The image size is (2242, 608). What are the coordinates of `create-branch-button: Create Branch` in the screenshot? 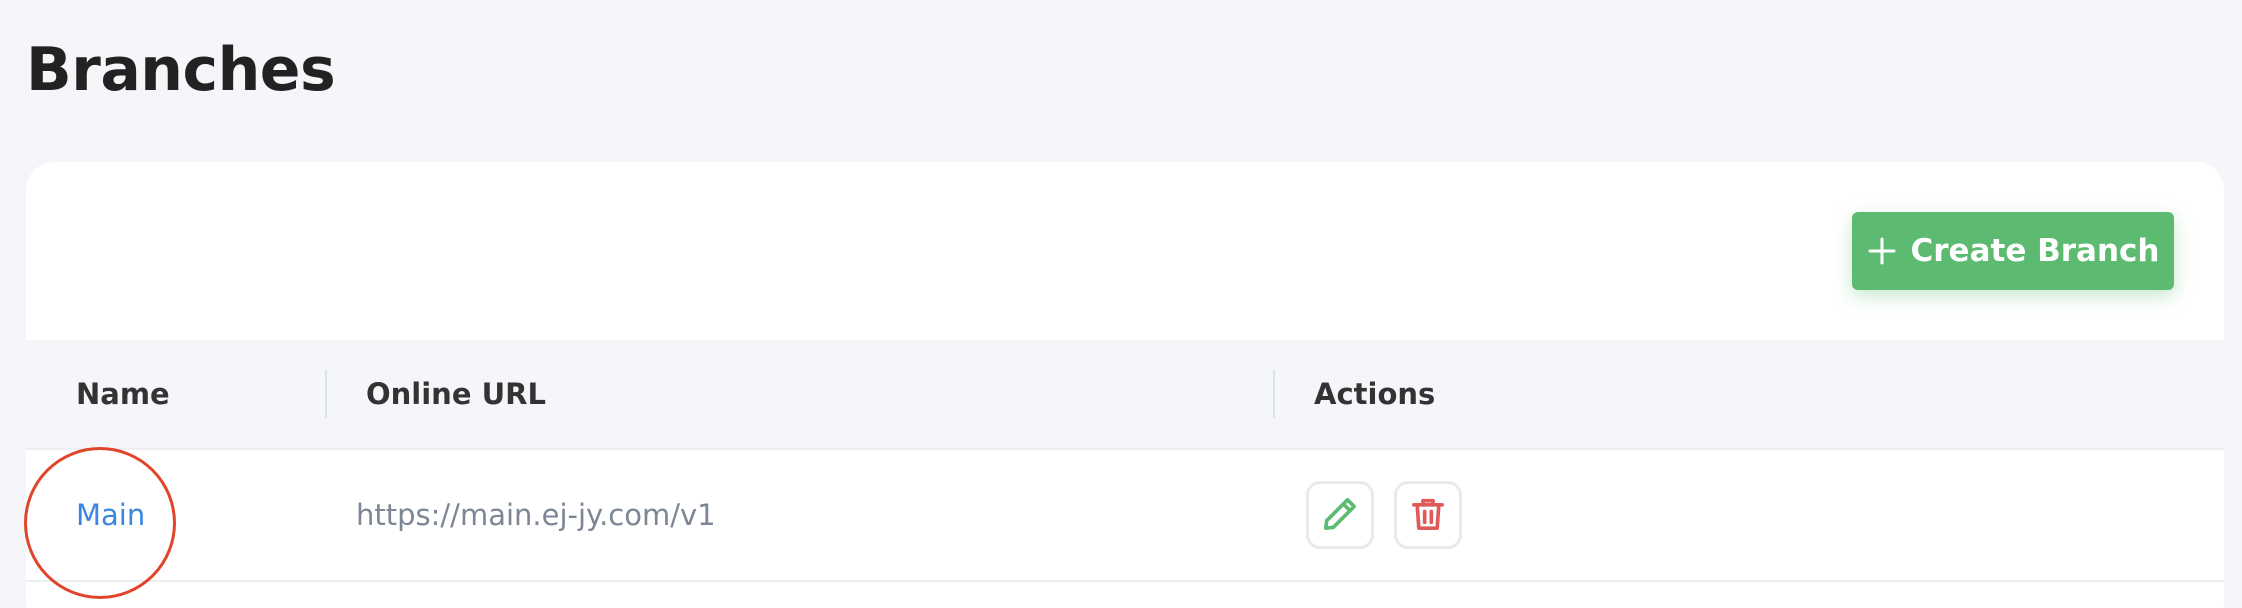 It's located at (2013, 251).